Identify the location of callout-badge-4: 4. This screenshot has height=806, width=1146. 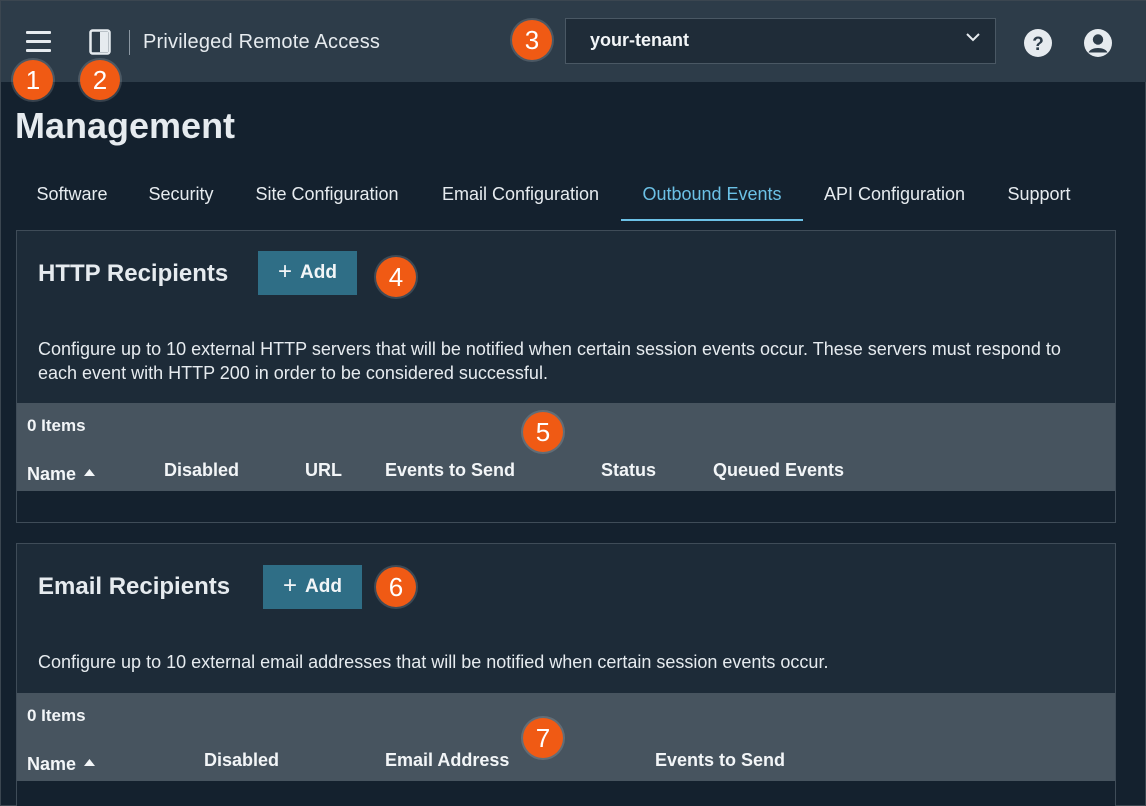
(396, 277).